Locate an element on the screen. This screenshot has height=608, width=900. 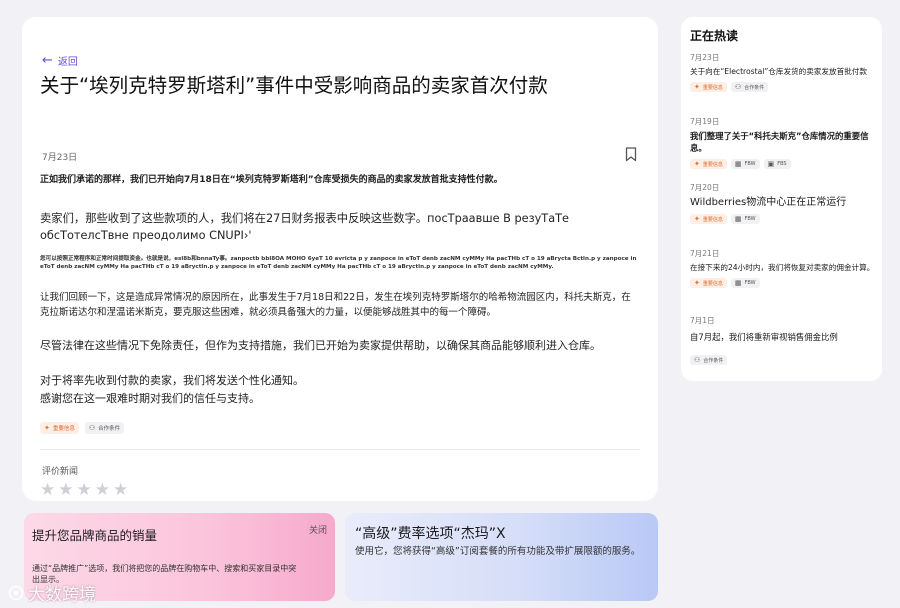
article-paragraph: 感谢您在这一艰难时期对我们的信任与支持。 is located at coordinates (150, 398).